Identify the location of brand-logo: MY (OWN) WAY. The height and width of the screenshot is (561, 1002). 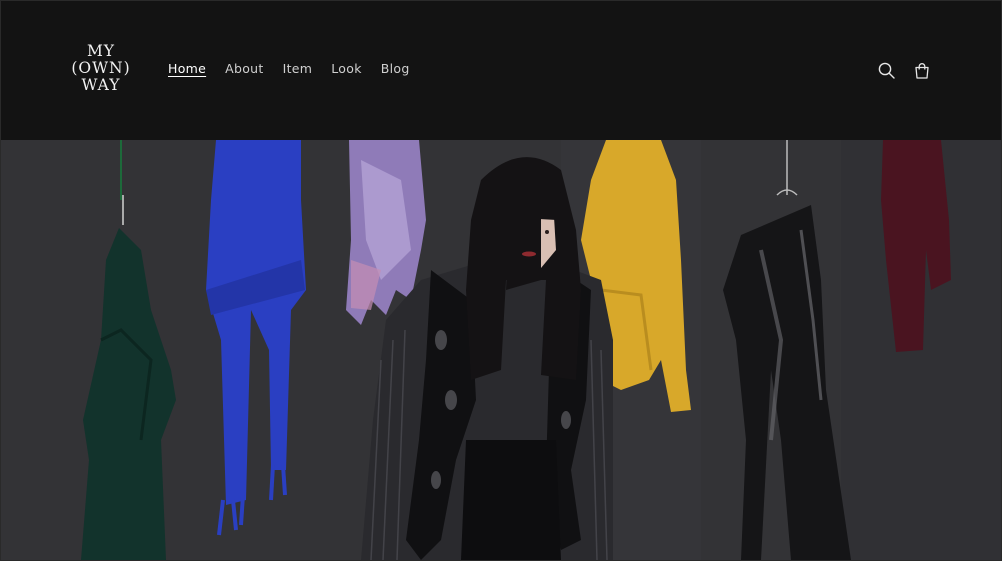
(101, 68).